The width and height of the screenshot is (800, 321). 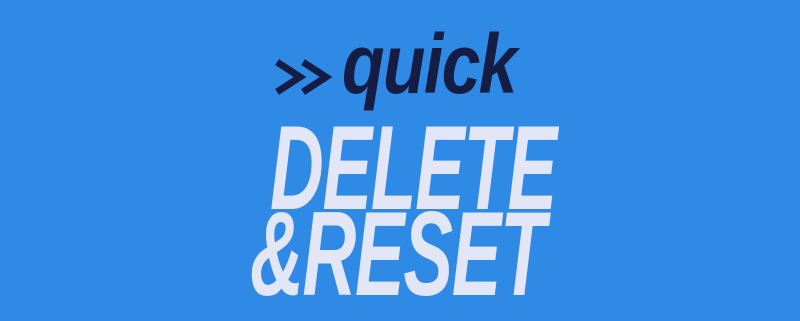 I want to click on logo-line-quick: quick, so click(x=410, y=64).